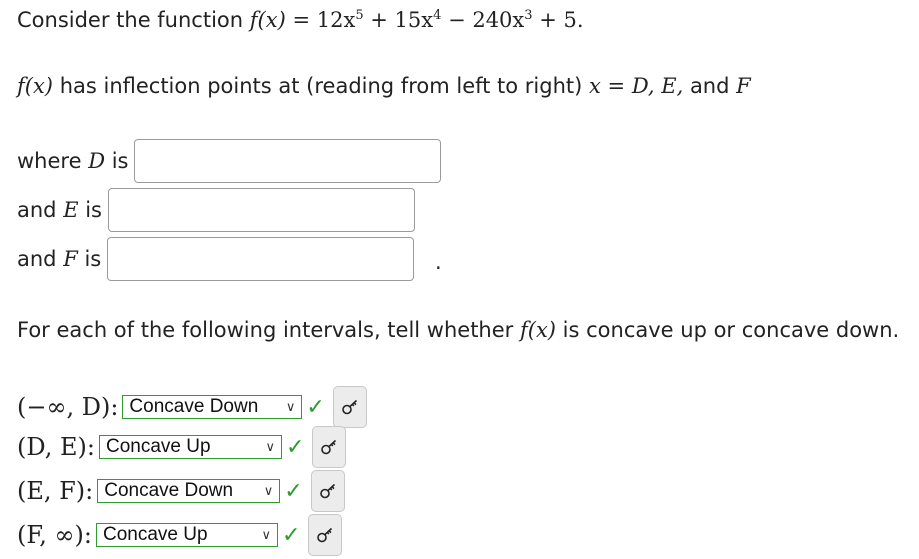  I want to click on term-2: + 15x, so click(398, 20).